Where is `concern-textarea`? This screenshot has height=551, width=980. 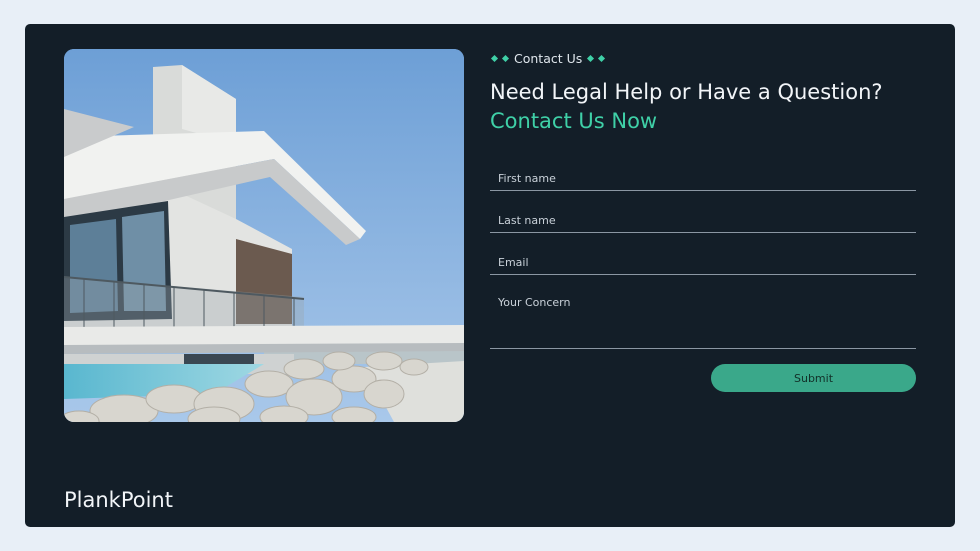
concern-textarea is located at coordinates (703, 320).